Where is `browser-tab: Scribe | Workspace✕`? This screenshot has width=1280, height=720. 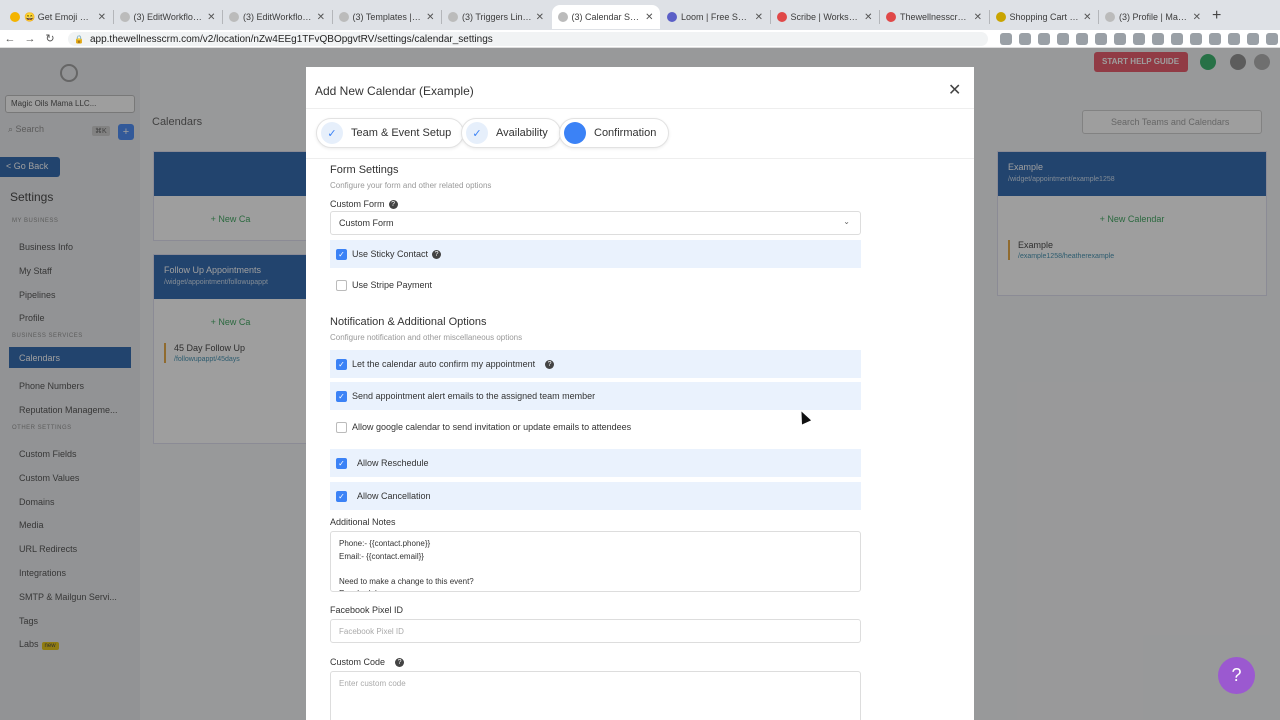
browser-tab: Scribe | Workspace✕ is located at coordinates (825, 17).